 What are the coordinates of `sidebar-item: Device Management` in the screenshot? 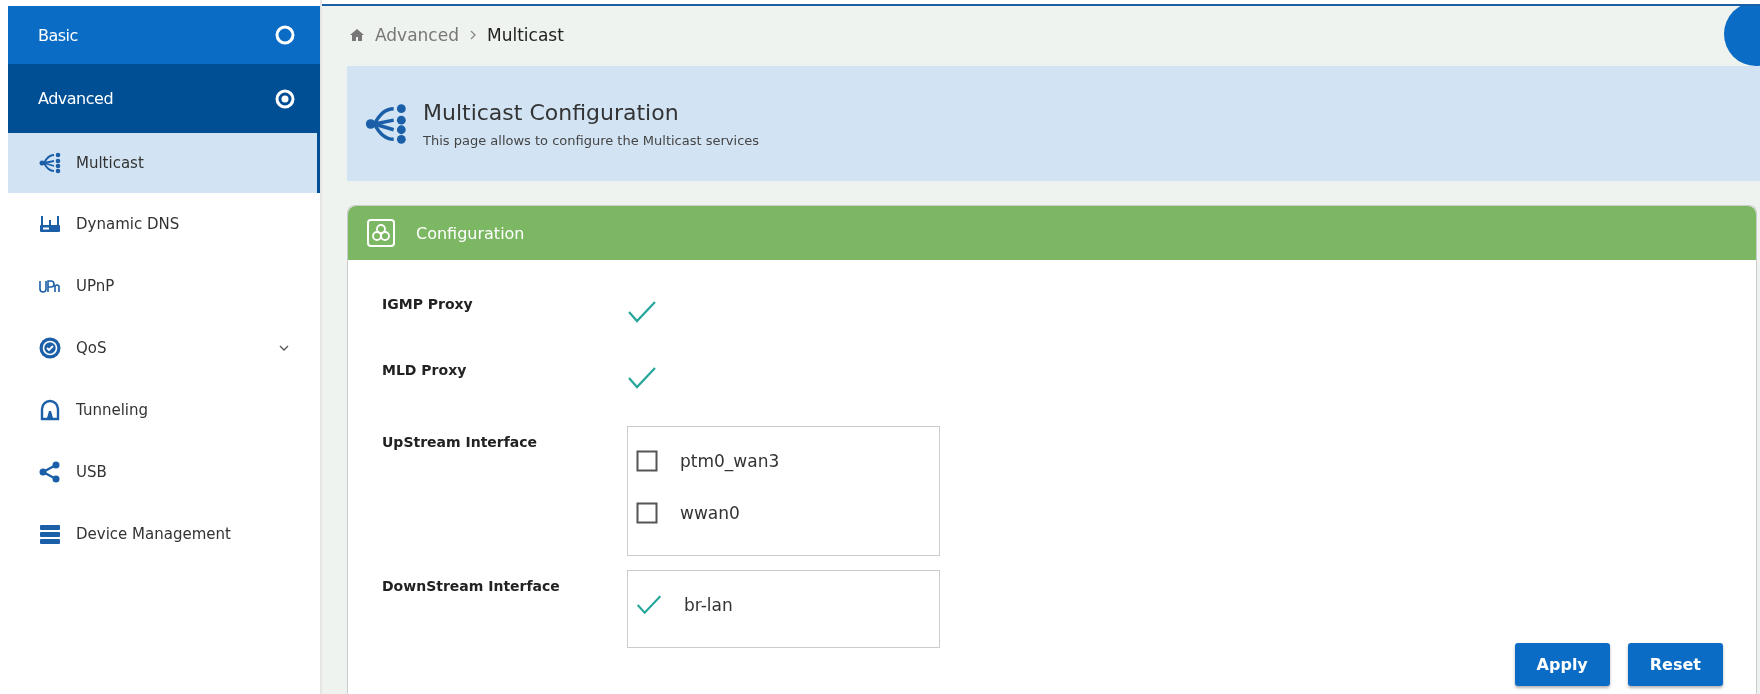 It's located at (164, 534).